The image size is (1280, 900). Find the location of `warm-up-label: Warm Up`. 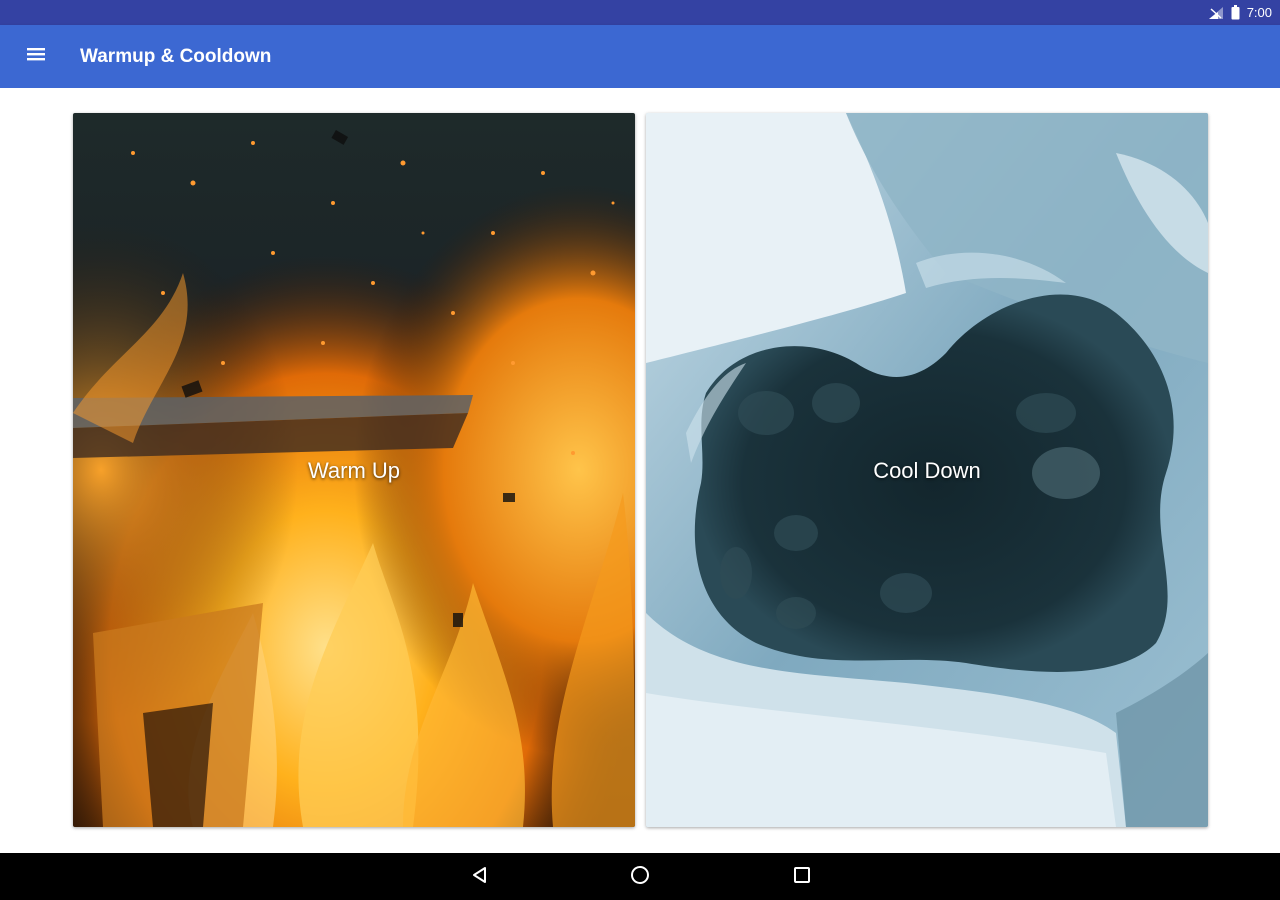

warm-up-label: Warm Up is located at coordinates (354, 470).